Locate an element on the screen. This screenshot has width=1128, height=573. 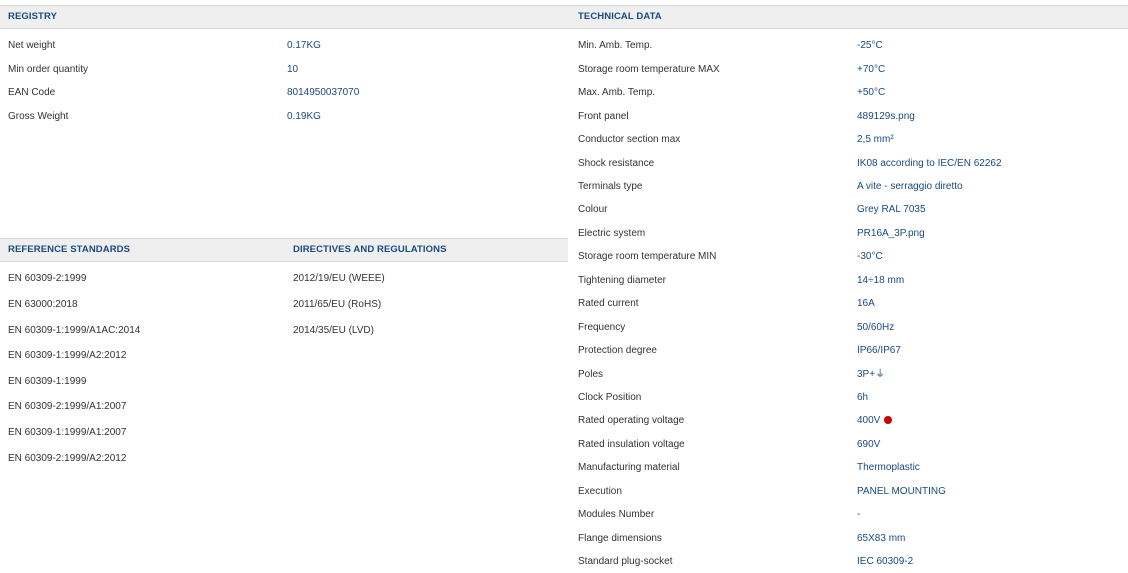
registry-label: Min order quantity is located at coordinates (48, 69).